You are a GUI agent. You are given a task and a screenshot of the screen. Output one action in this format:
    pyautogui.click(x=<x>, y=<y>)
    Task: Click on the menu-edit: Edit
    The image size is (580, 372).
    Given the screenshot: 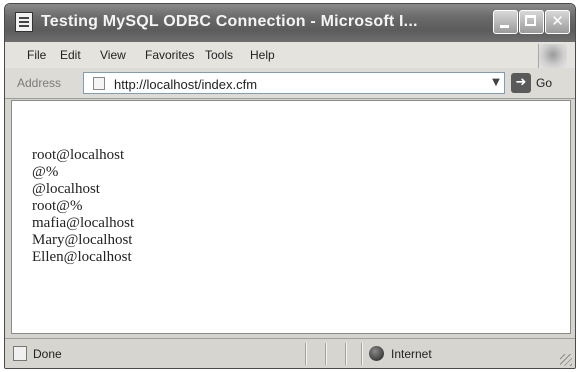 What is the action you would take?
    pyautogui.click(x=70, y=55)
    